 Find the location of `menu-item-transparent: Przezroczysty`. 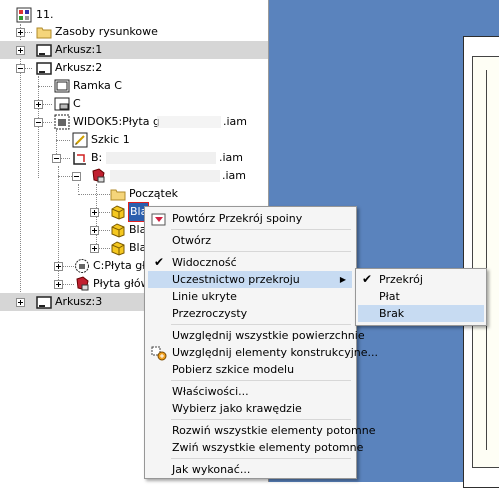

menu-item-transparent: Przezroczysty is located at coordinates (250, 313).